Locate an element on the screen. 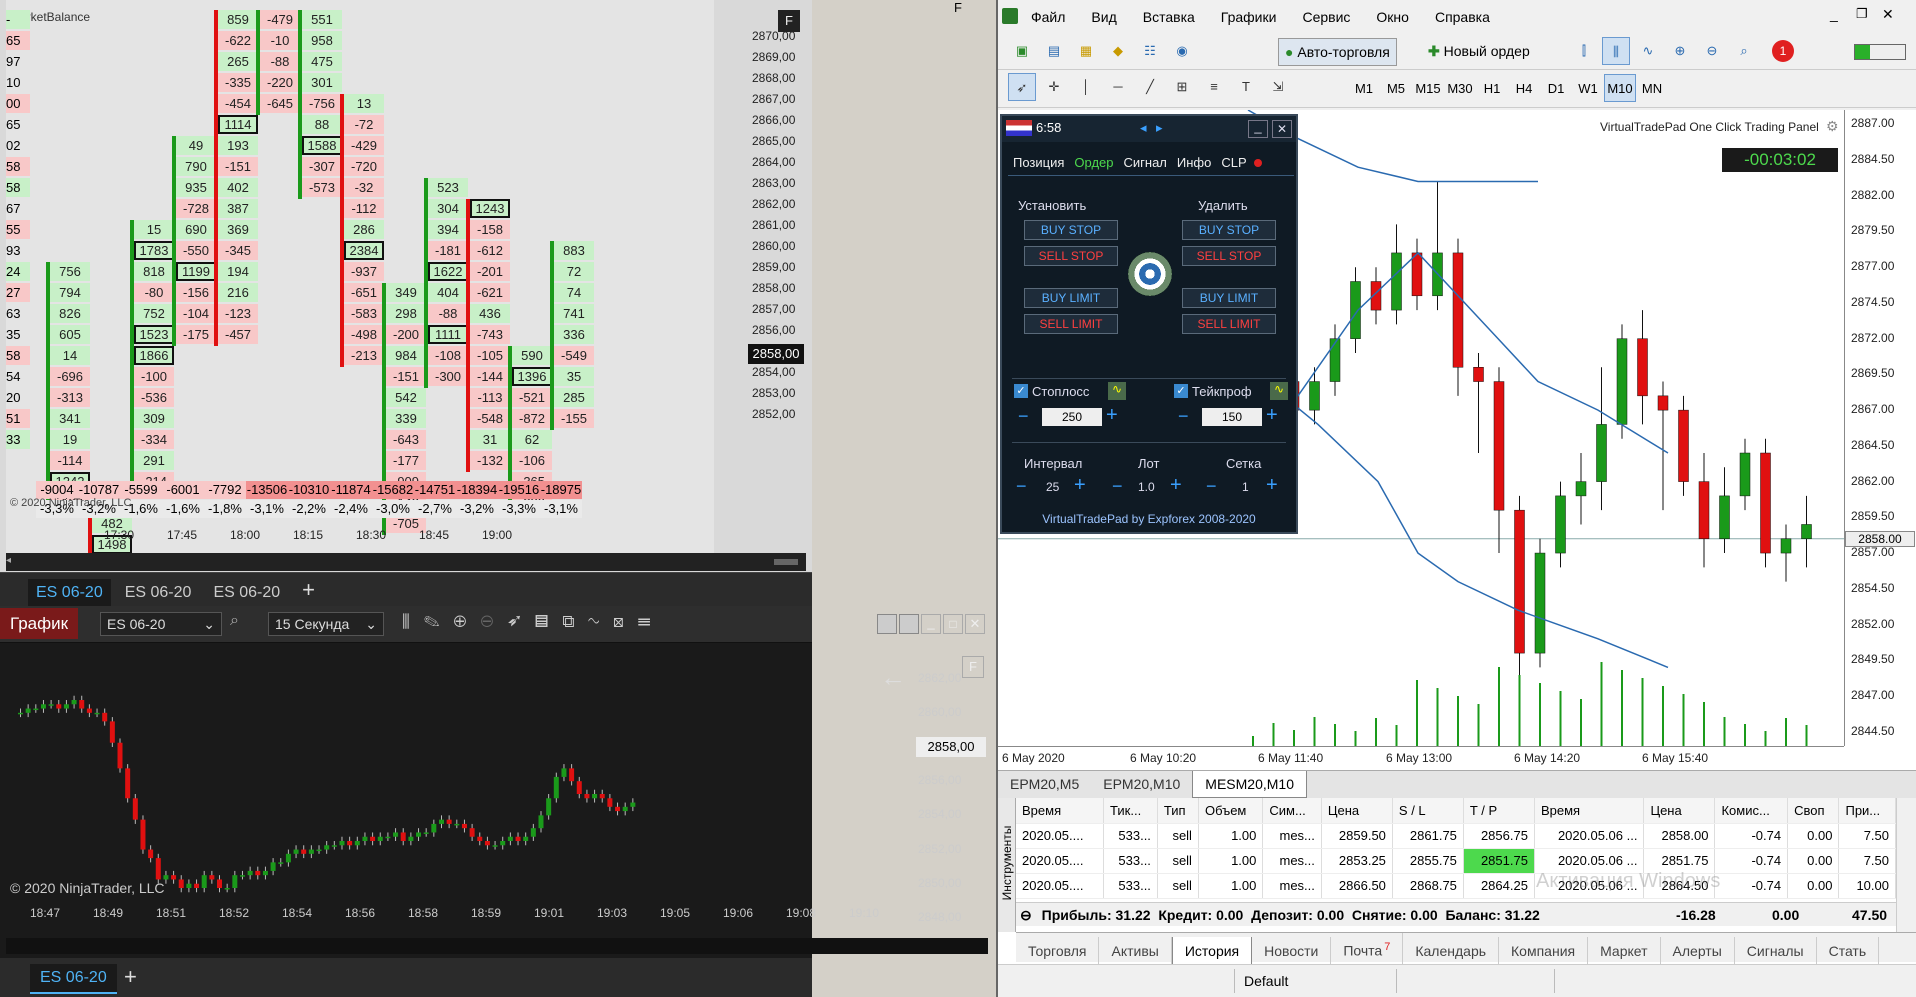 This screenshot has height=997, width=1916. candle-chart-icon: ⫼ is located at coordinates (1616, 51).